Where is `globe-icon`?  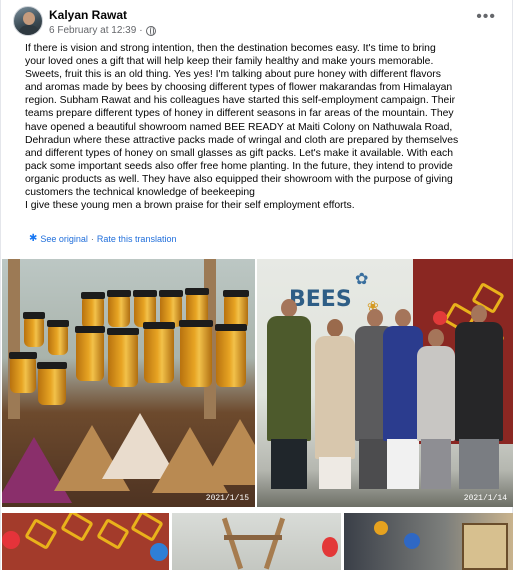
globe-icon is located at coordinates (150, 30).